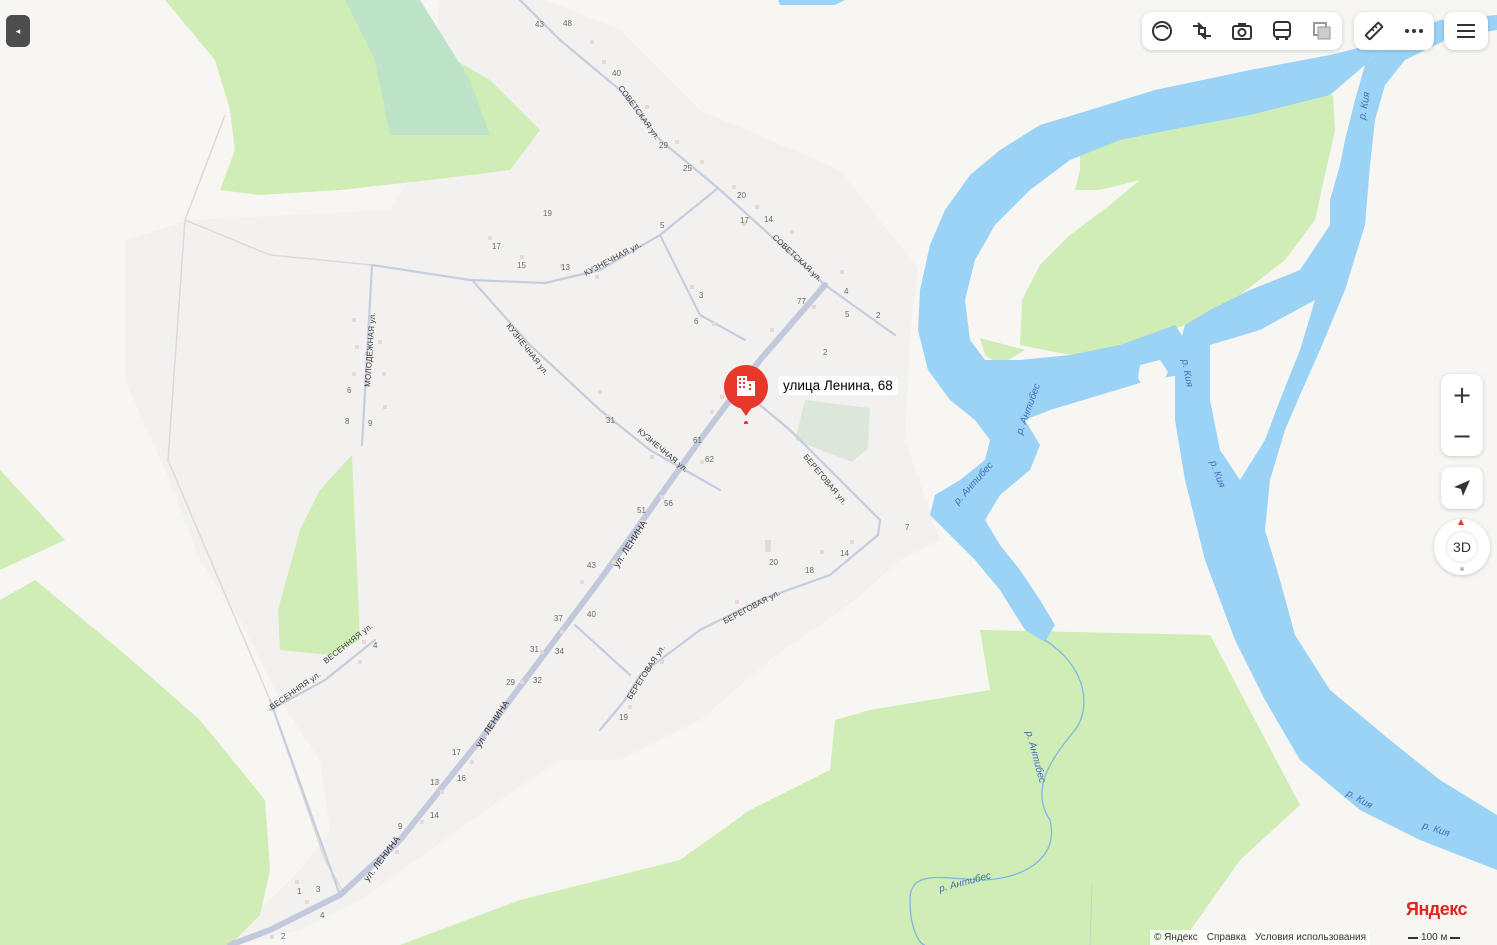 This screenshot has height=945, width=1497. I want to click on tools-panel, so click(1394, 31).